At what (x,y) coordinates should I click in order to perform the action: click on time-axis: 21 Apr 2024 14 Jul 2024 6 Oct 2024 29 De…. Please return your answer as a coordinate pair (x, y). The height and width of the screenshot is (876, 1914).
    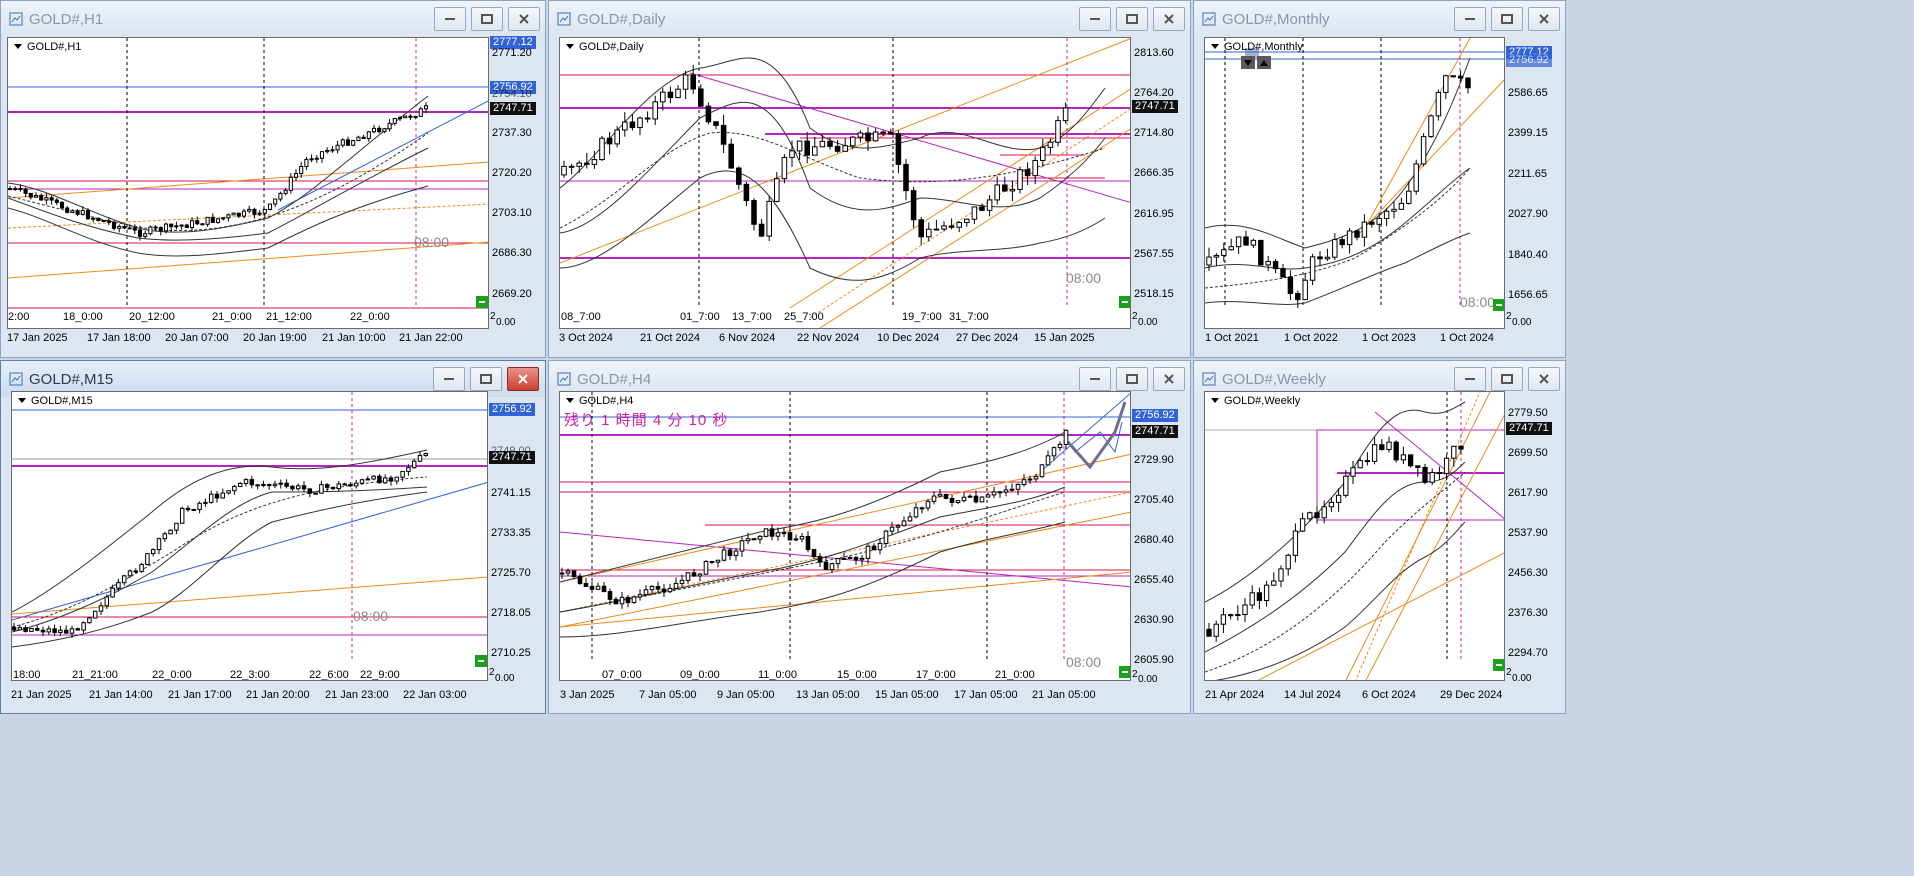
    Looking at the image, I should click on (1354, 696).